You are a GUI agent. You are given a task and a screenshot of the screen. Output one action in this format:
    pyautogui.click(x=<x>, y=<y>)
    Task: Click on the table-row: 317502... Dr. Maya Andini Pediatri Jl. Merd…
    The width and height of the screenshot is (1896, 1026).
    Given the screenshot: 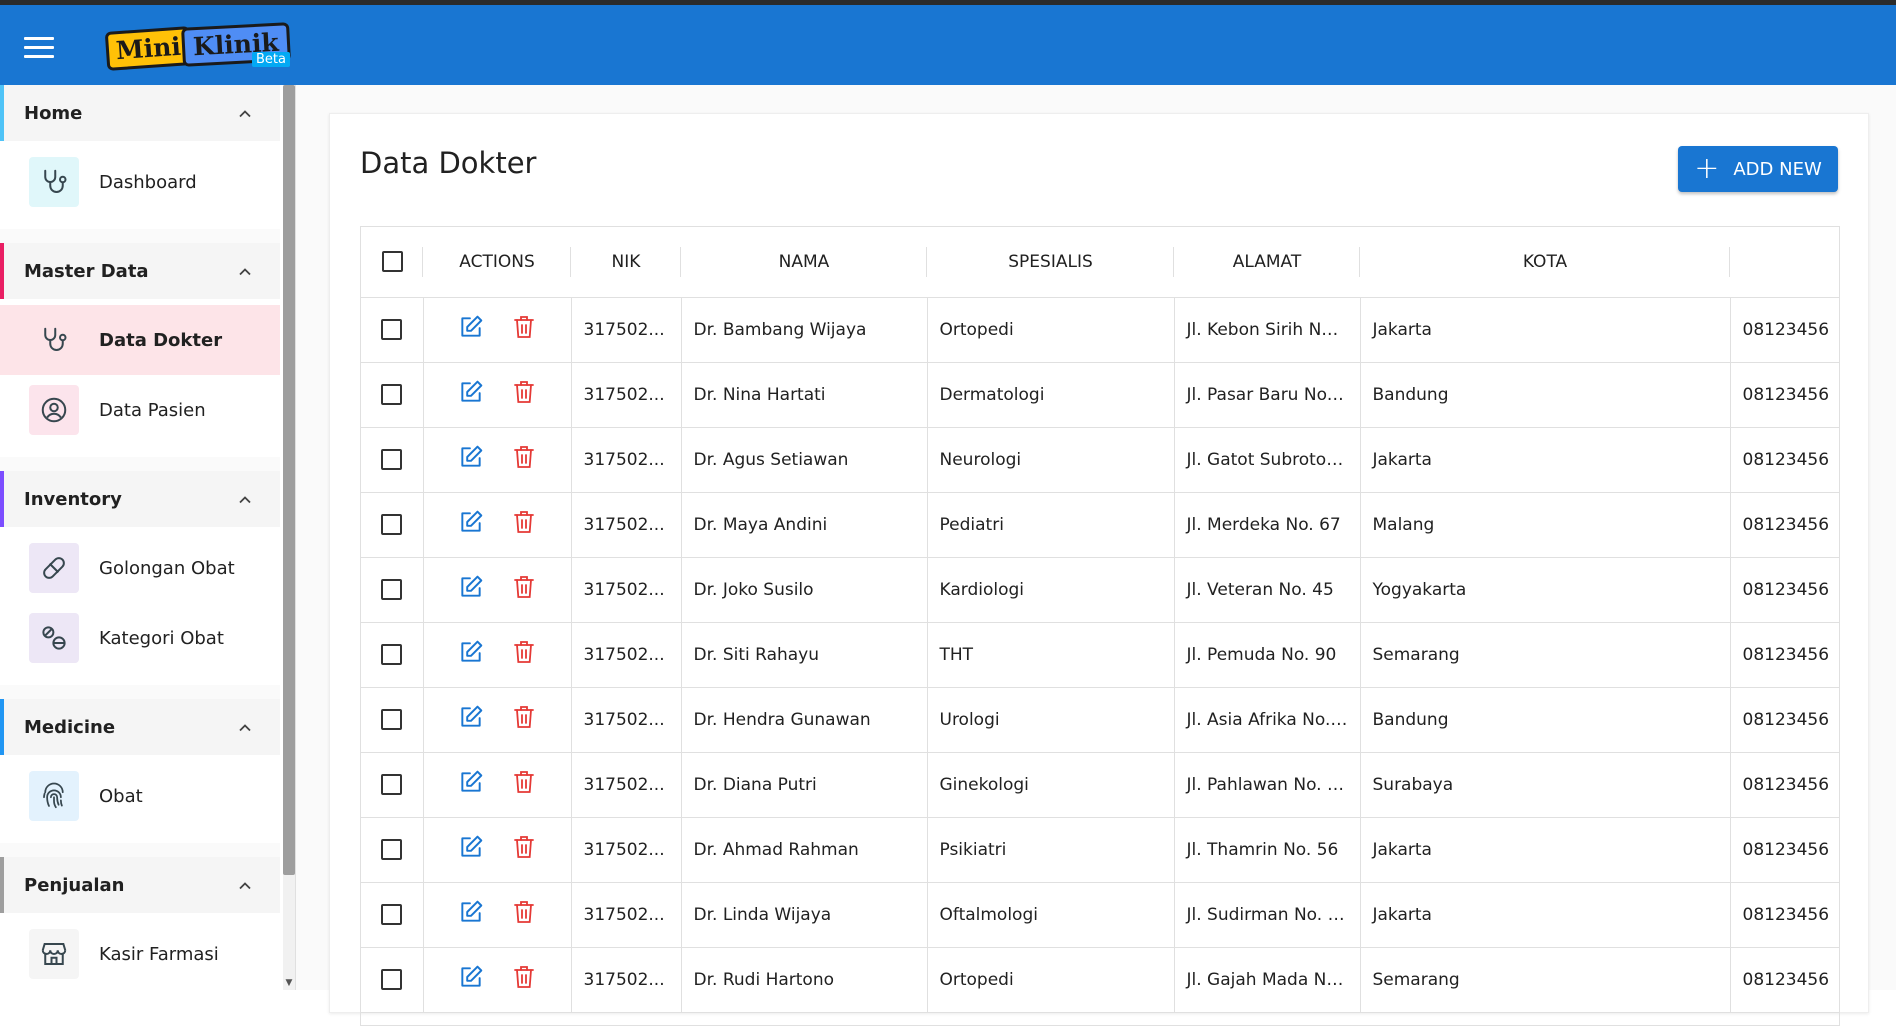 What is the action you would take?
    pyautogui.click(x=1100, y=525)
    